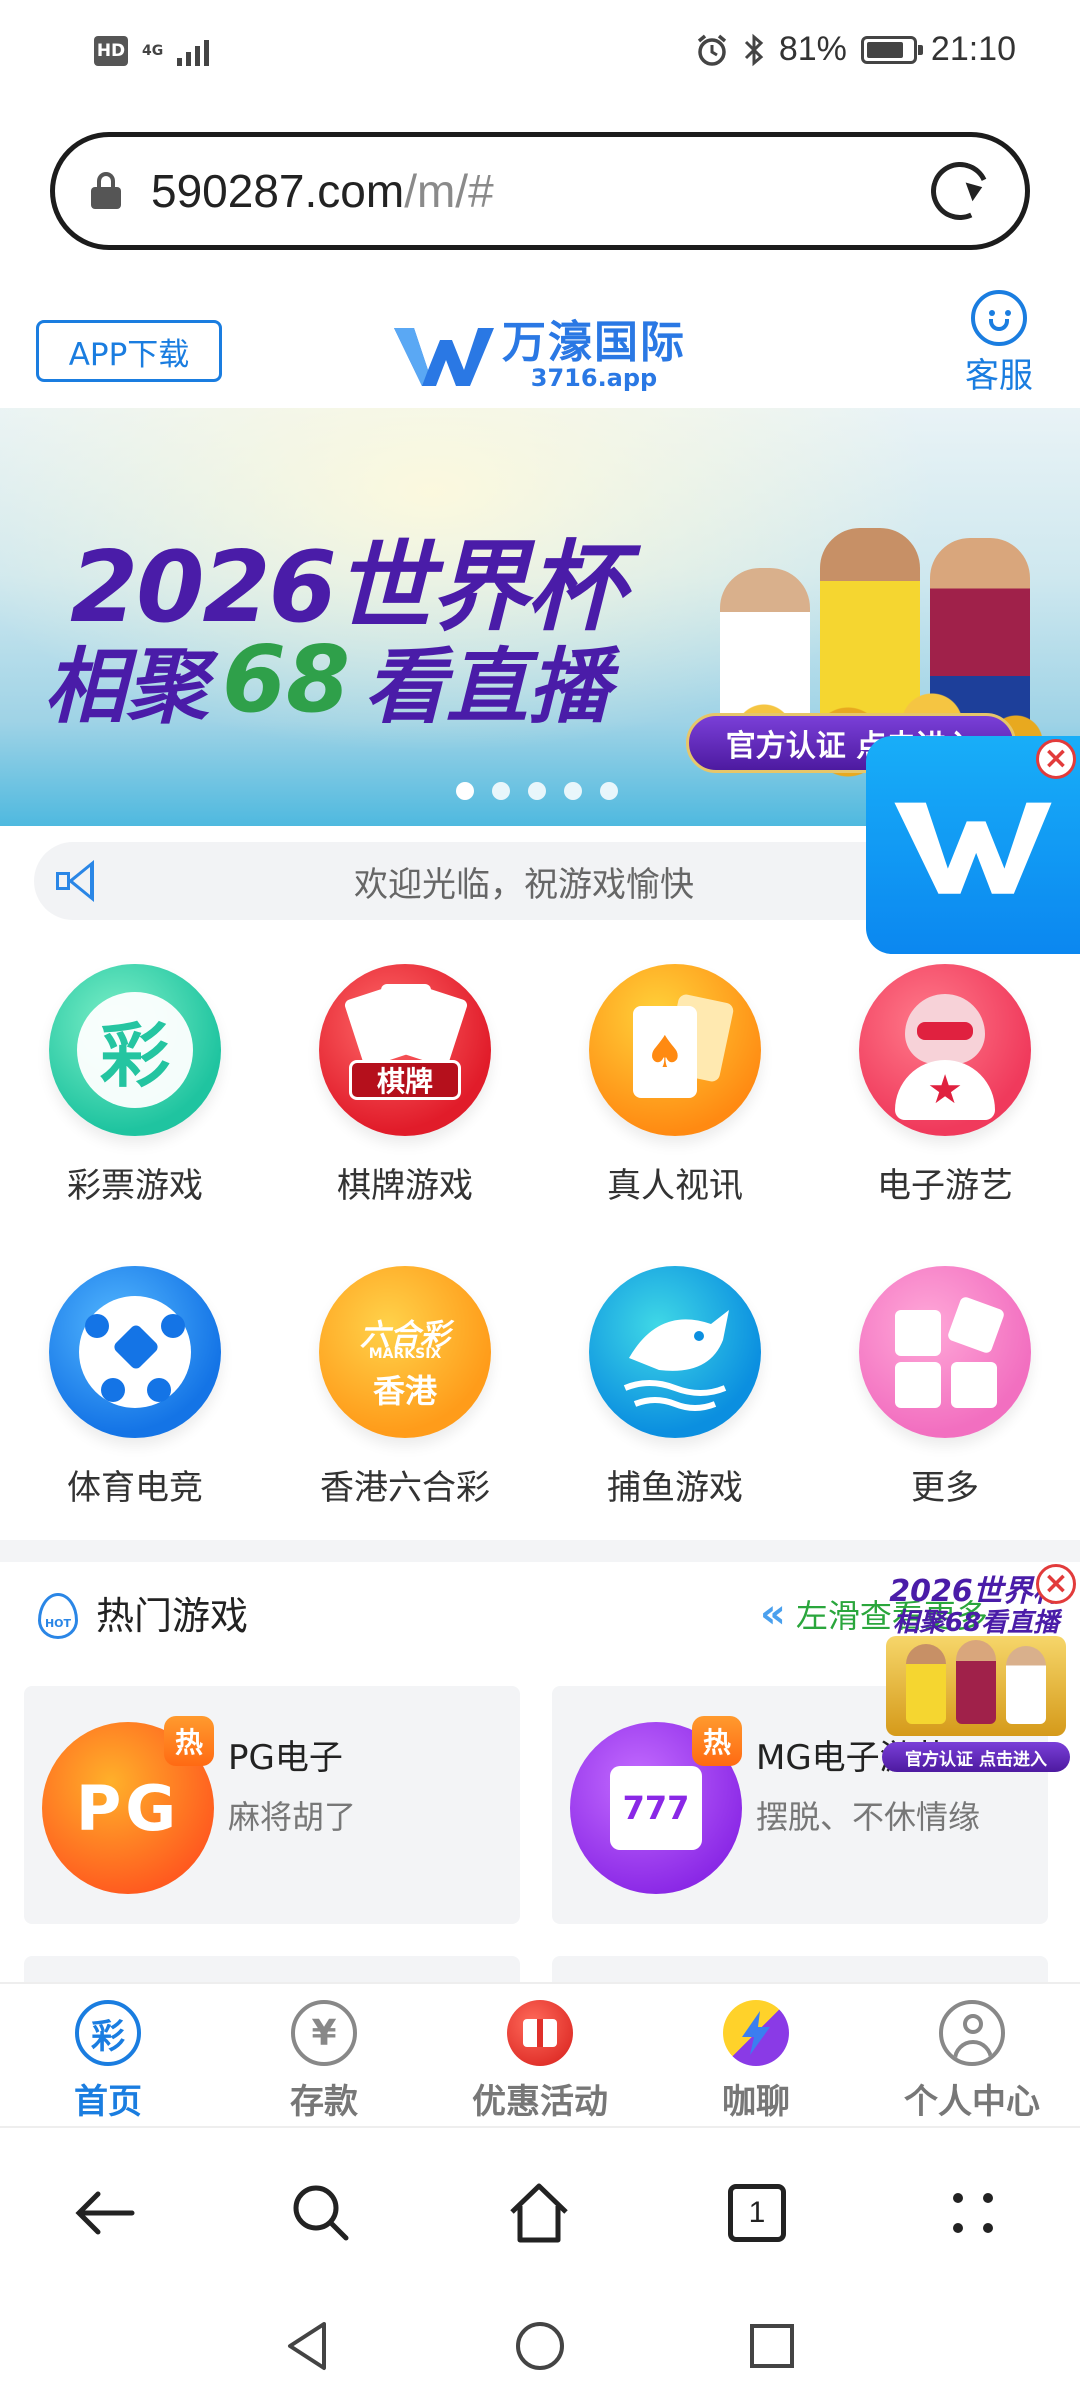 The image size is (1080, 2400). What do you see at coordinates (945, 1352) in the screenshot?
I see `more-icon` at bounding box center [945, 1352].